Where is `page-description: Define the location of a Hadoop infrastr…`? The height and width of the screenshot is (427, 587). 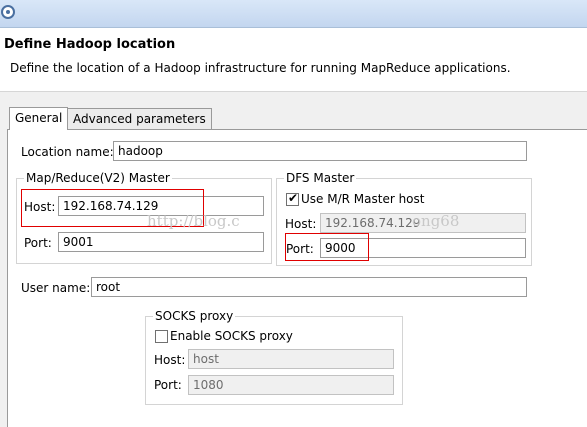
page-description: Define the location of a Hadoop infrastr… is located at coordinates (260, 68).